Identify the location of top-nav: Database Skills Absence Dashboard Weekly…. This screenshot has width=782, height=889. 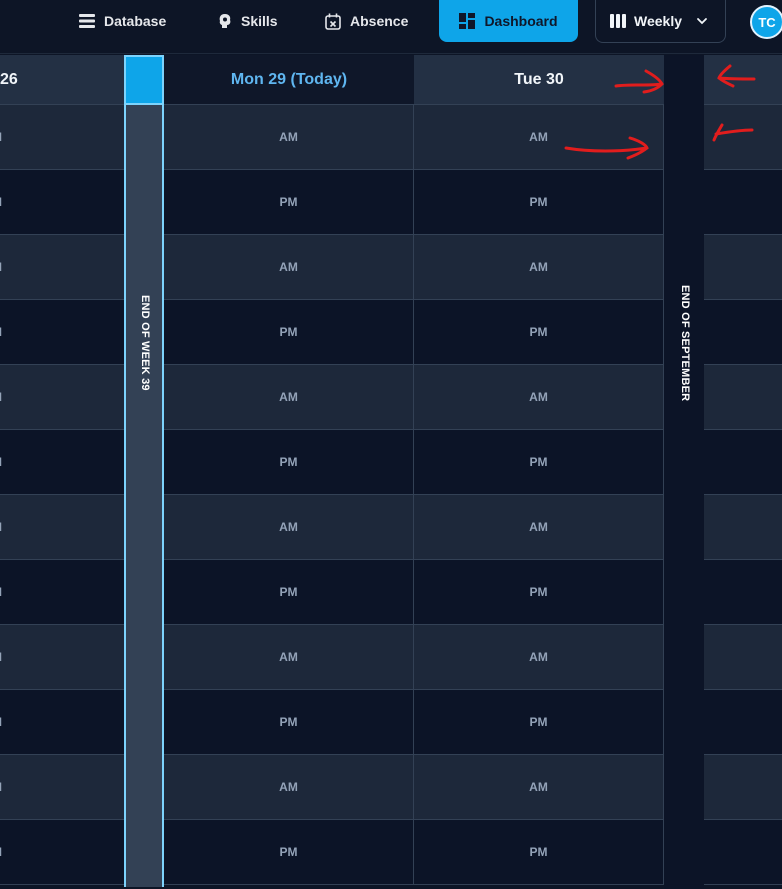
(391, 27).